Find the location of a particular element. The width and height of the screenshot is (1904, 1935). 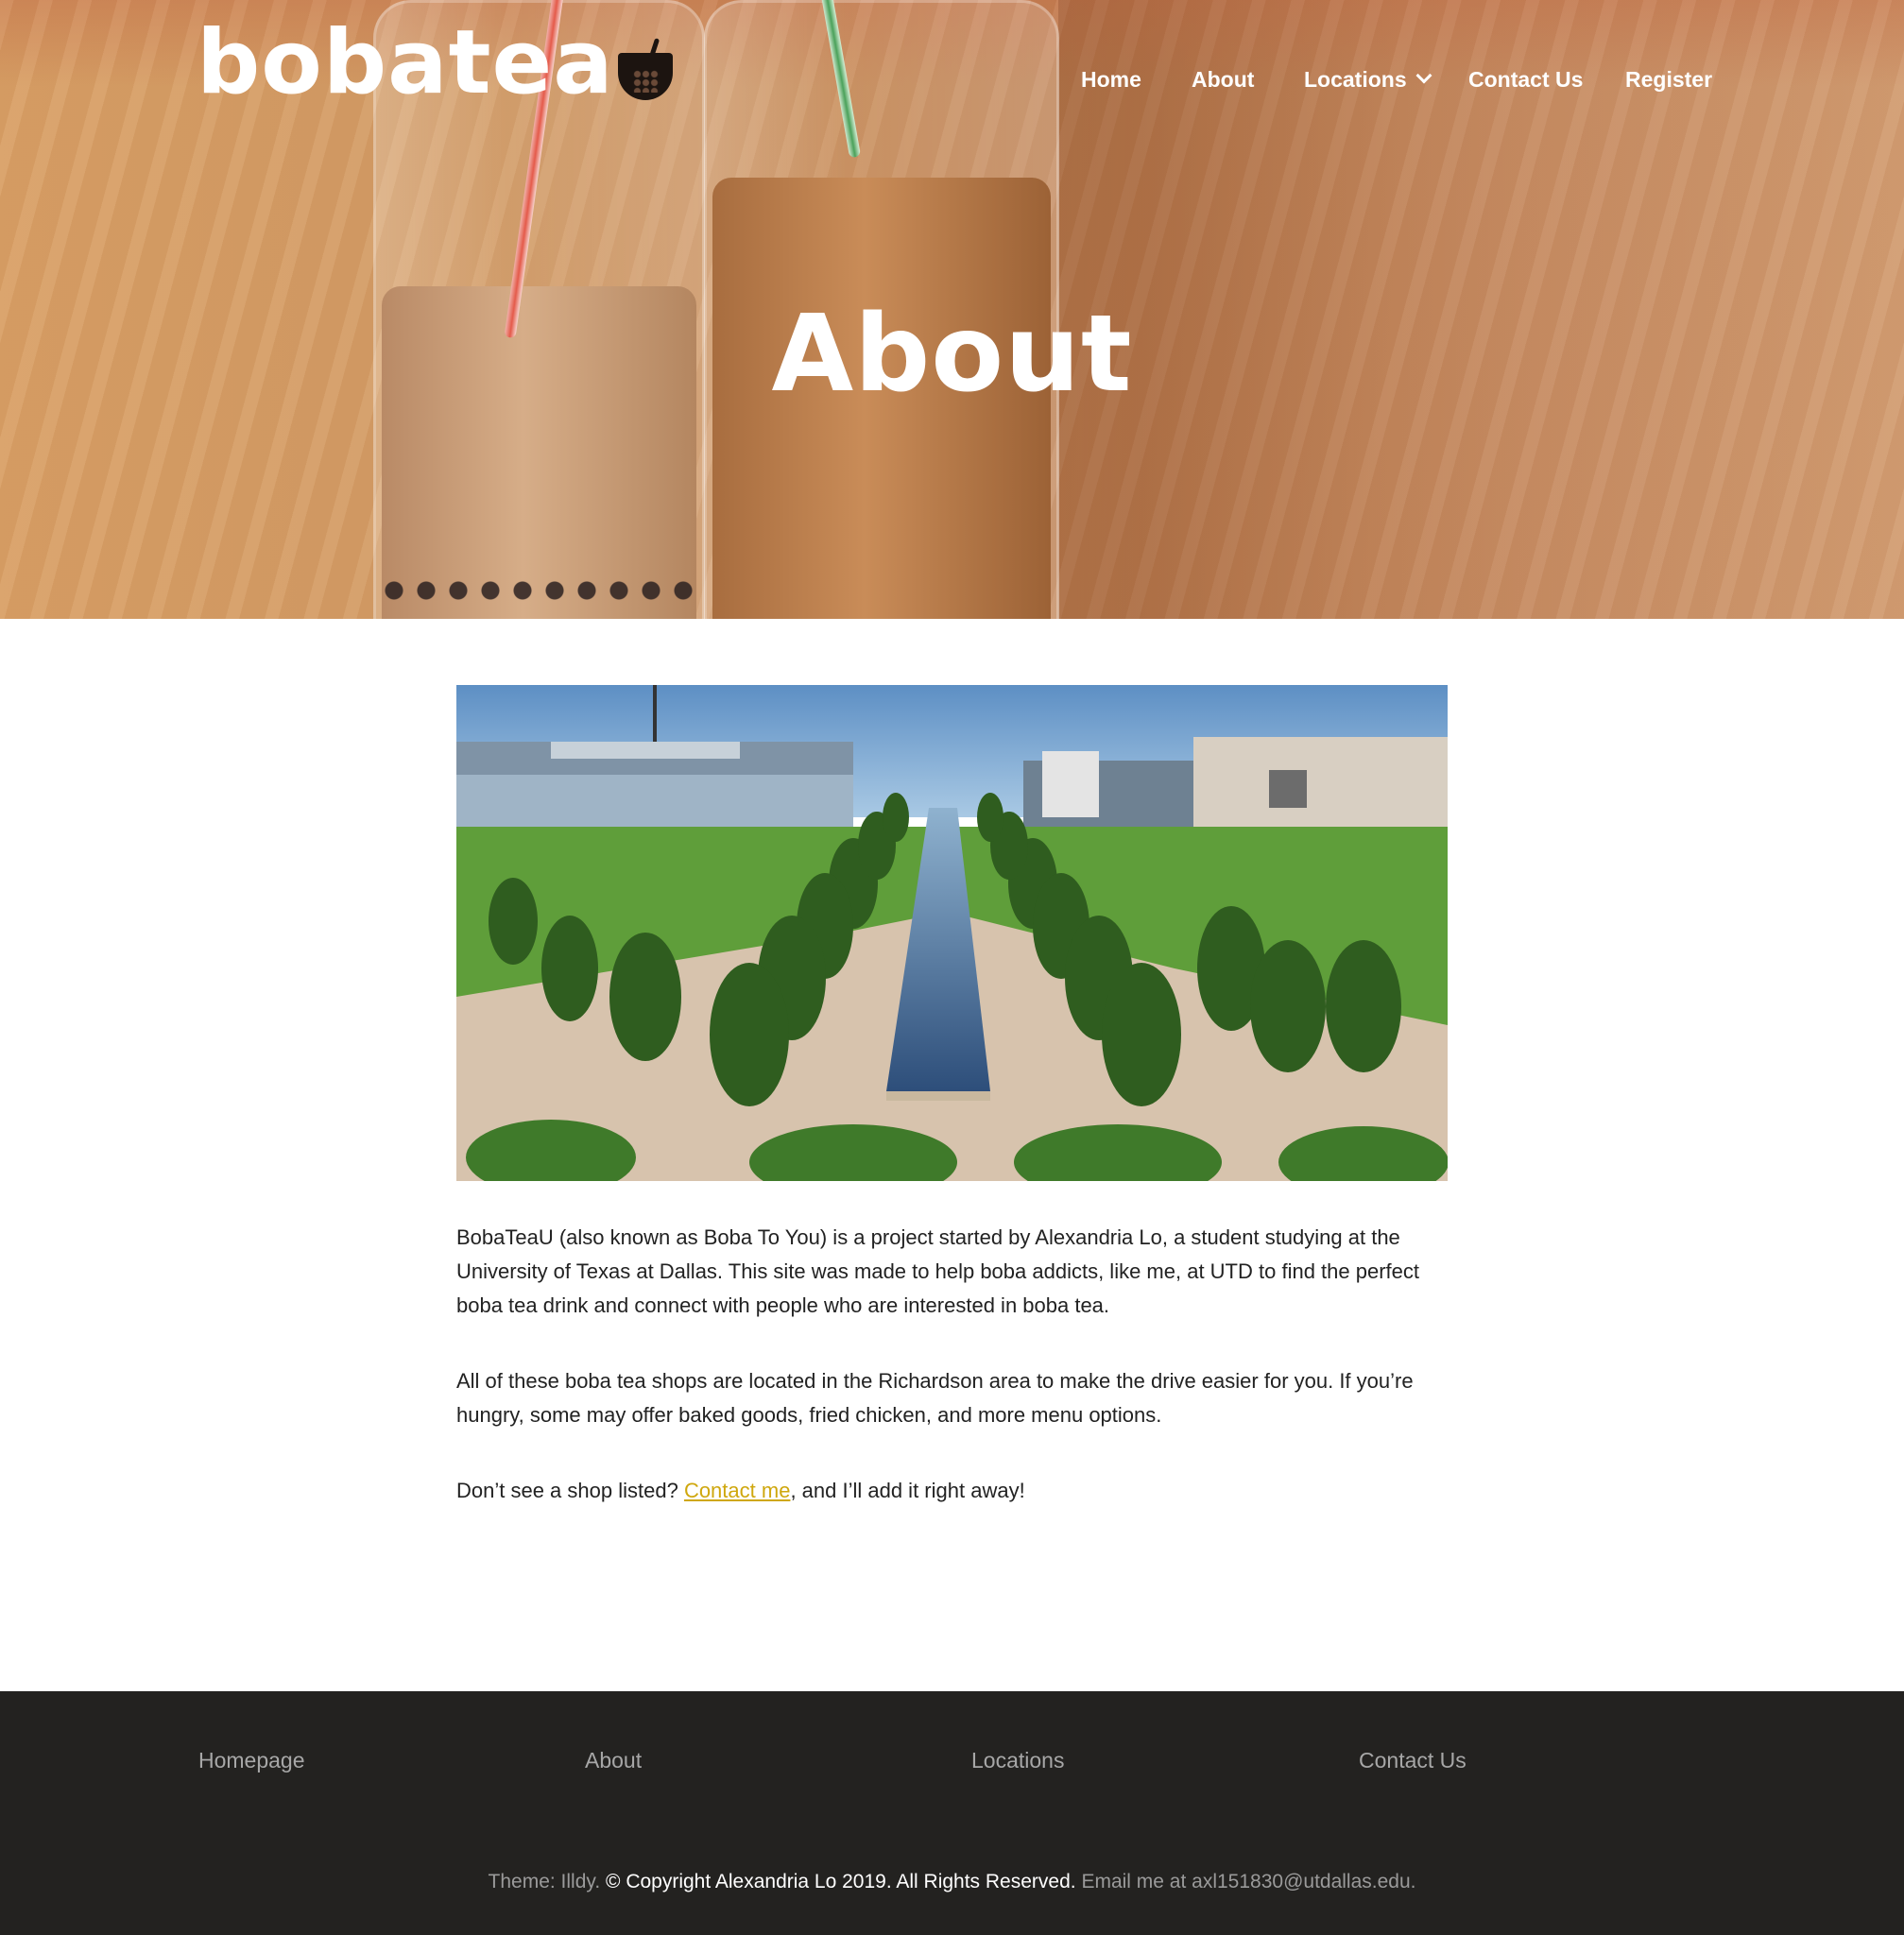

site-logo: bobatea is located at coordinates (435, 62).